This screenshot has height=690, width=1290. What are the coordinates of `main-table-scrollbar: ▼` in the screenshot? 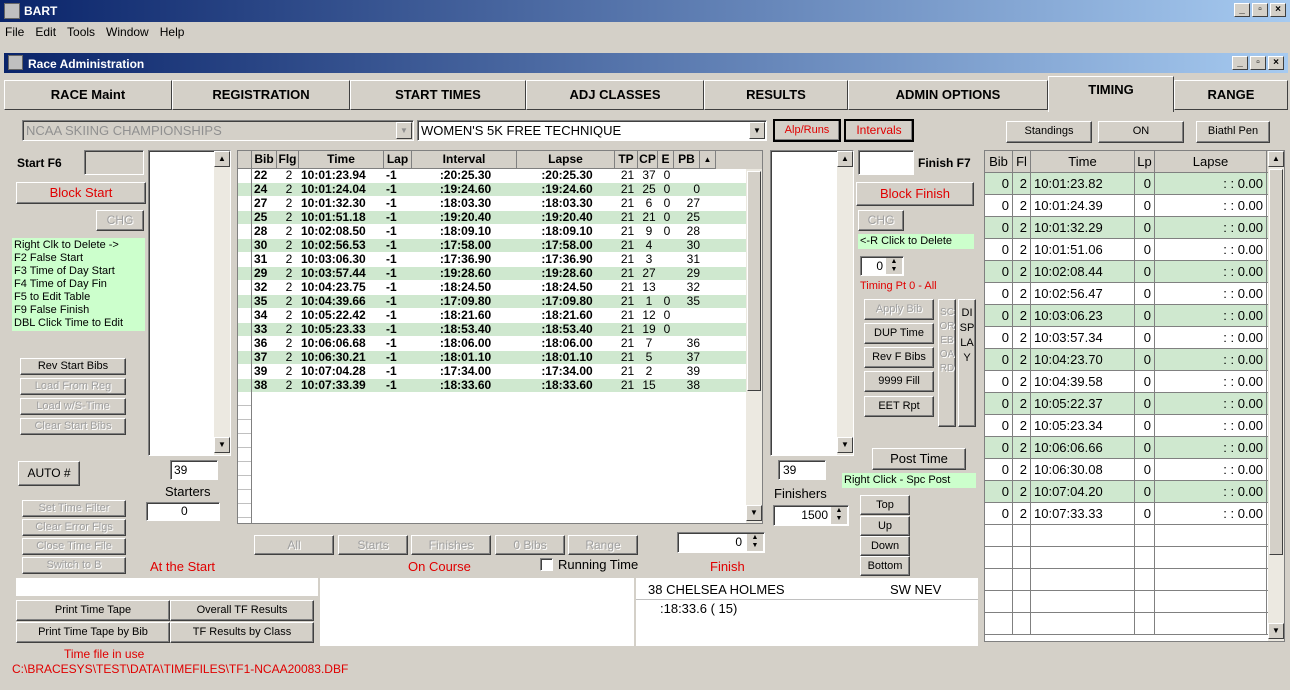 It's located at (754, 346).